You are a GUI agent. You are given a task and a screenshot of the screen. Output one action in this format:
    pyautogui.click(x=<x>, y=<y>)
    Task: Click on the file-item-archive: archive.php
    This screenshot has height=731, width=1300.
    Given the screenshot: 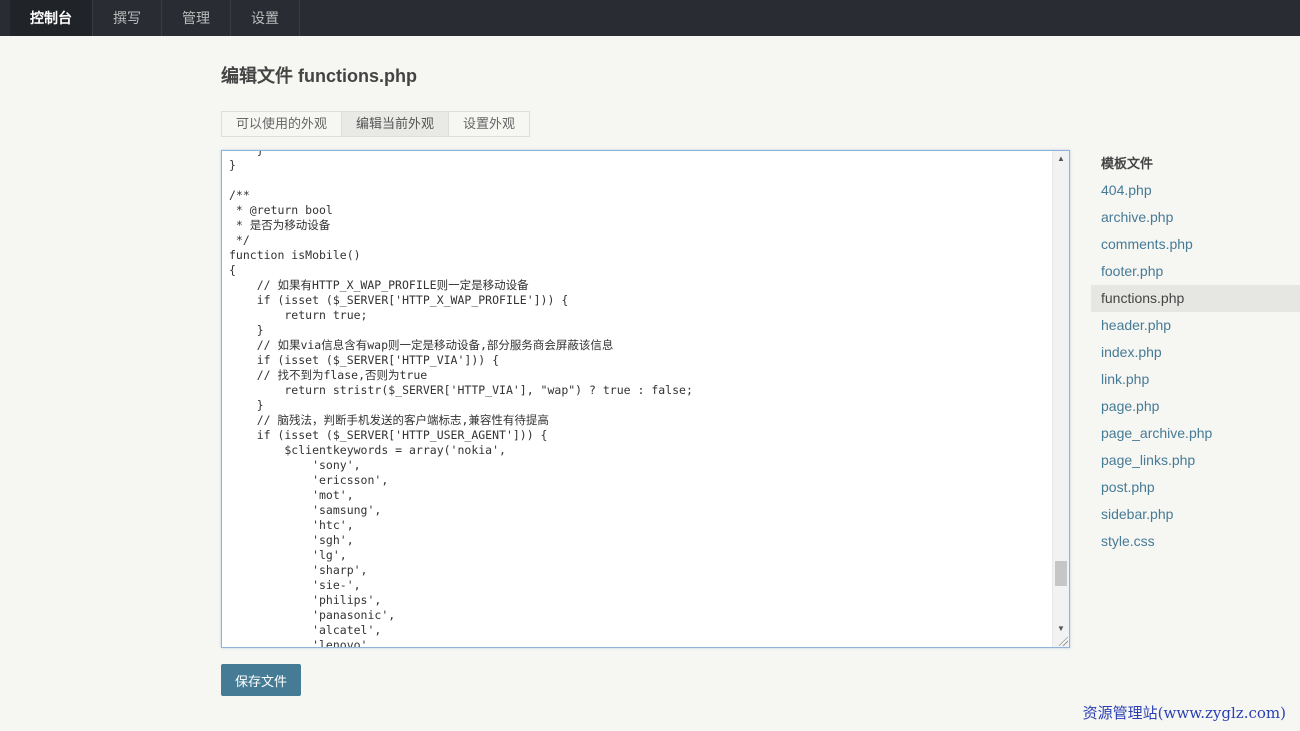 What is the action you would take?
    pyautogui.click(x=1195, y=217)
    